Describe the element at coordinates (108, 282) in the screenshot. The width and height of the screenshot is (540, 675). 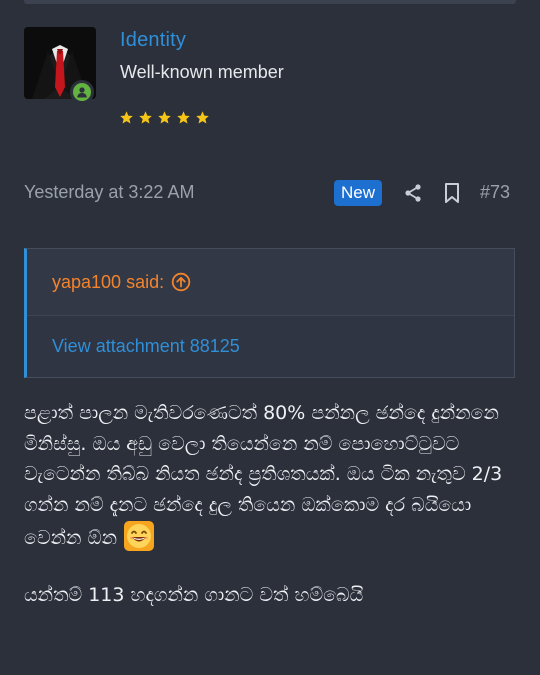
I see `quote-author: yapa100 said:` at that location.